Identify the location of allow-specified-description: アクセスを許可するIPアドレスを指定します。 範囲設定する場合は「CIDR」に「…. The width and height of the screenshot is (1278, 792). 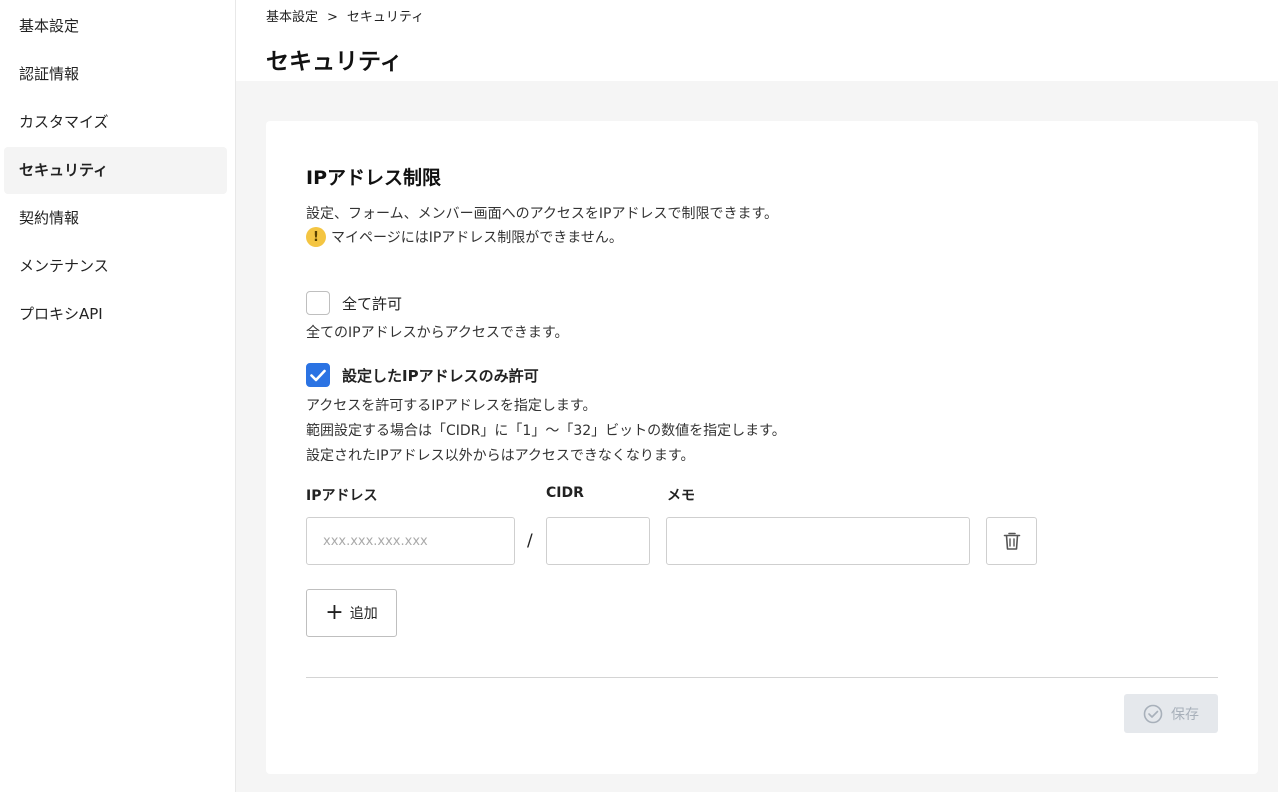
(546, 431).